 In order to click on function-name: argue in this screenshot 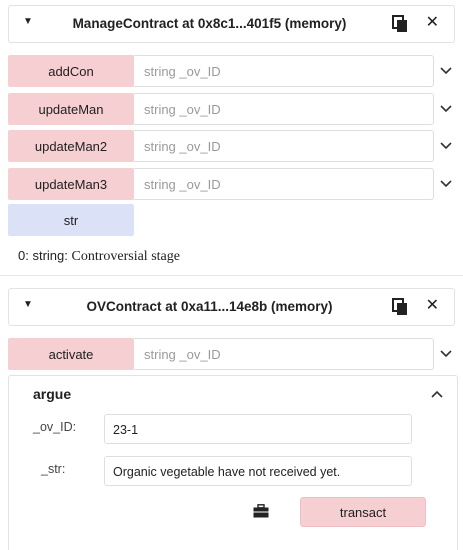, I will do `click(52, 394)`.